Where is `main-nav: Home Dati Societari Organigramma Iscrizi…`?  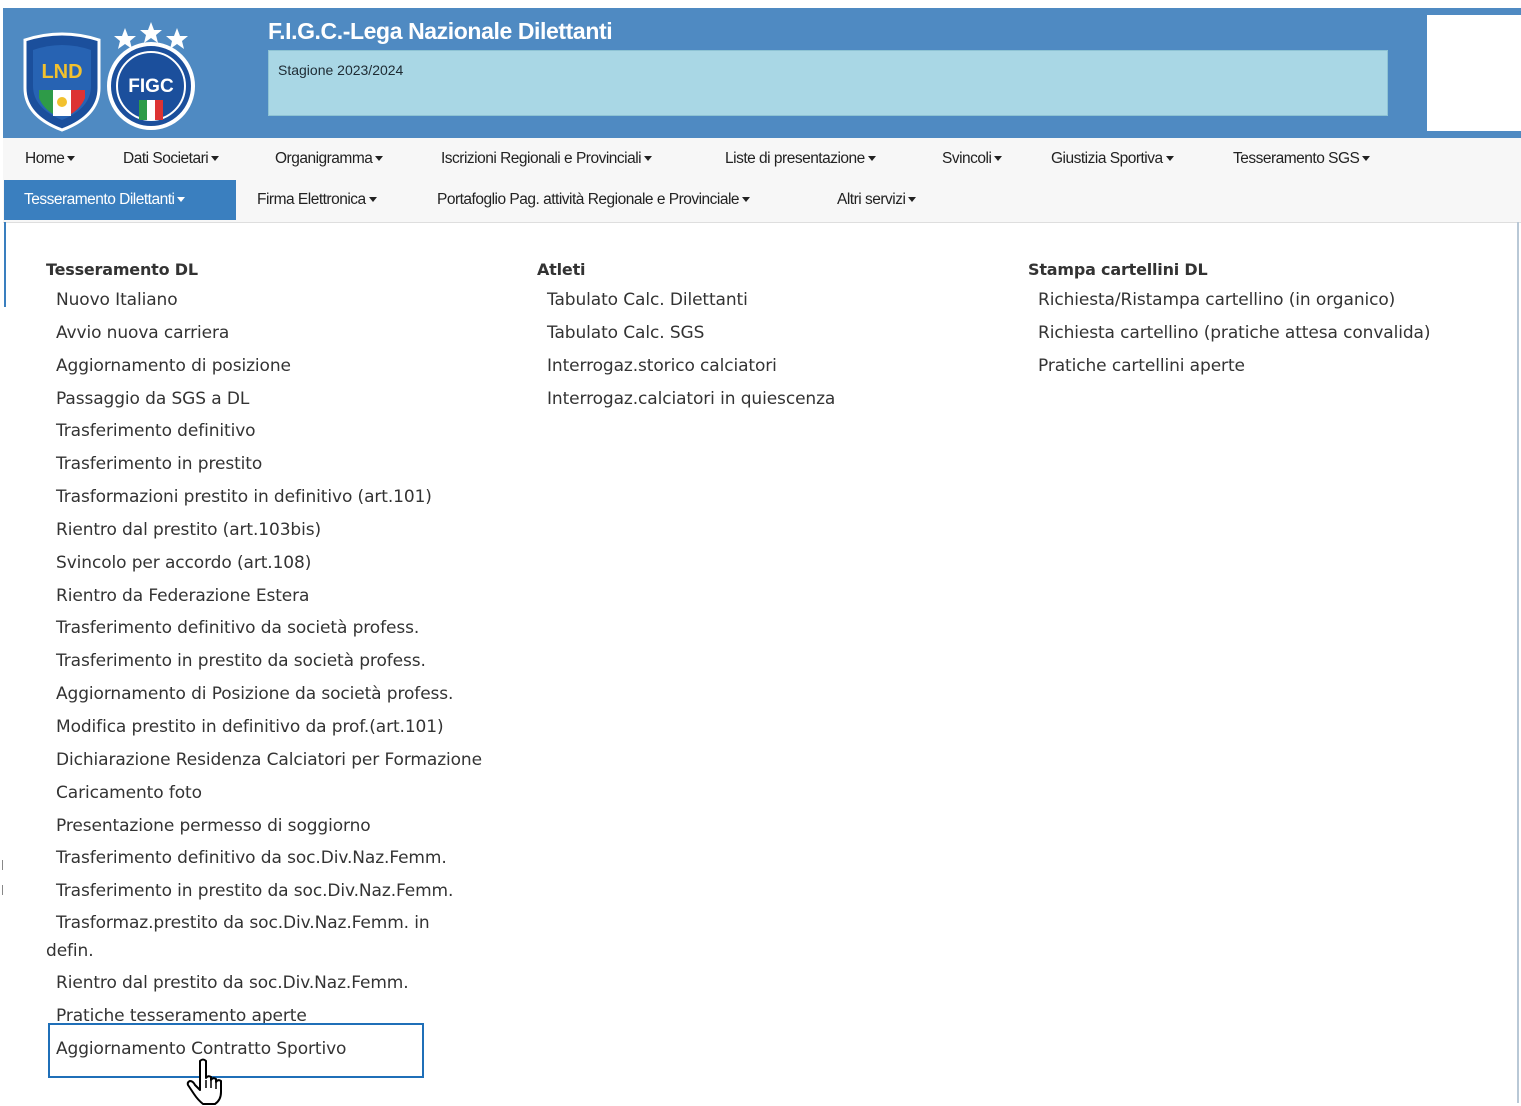 main-nav: Home Dati Societari Organigramma Iscrizi… is located at coordinates (762, 180).